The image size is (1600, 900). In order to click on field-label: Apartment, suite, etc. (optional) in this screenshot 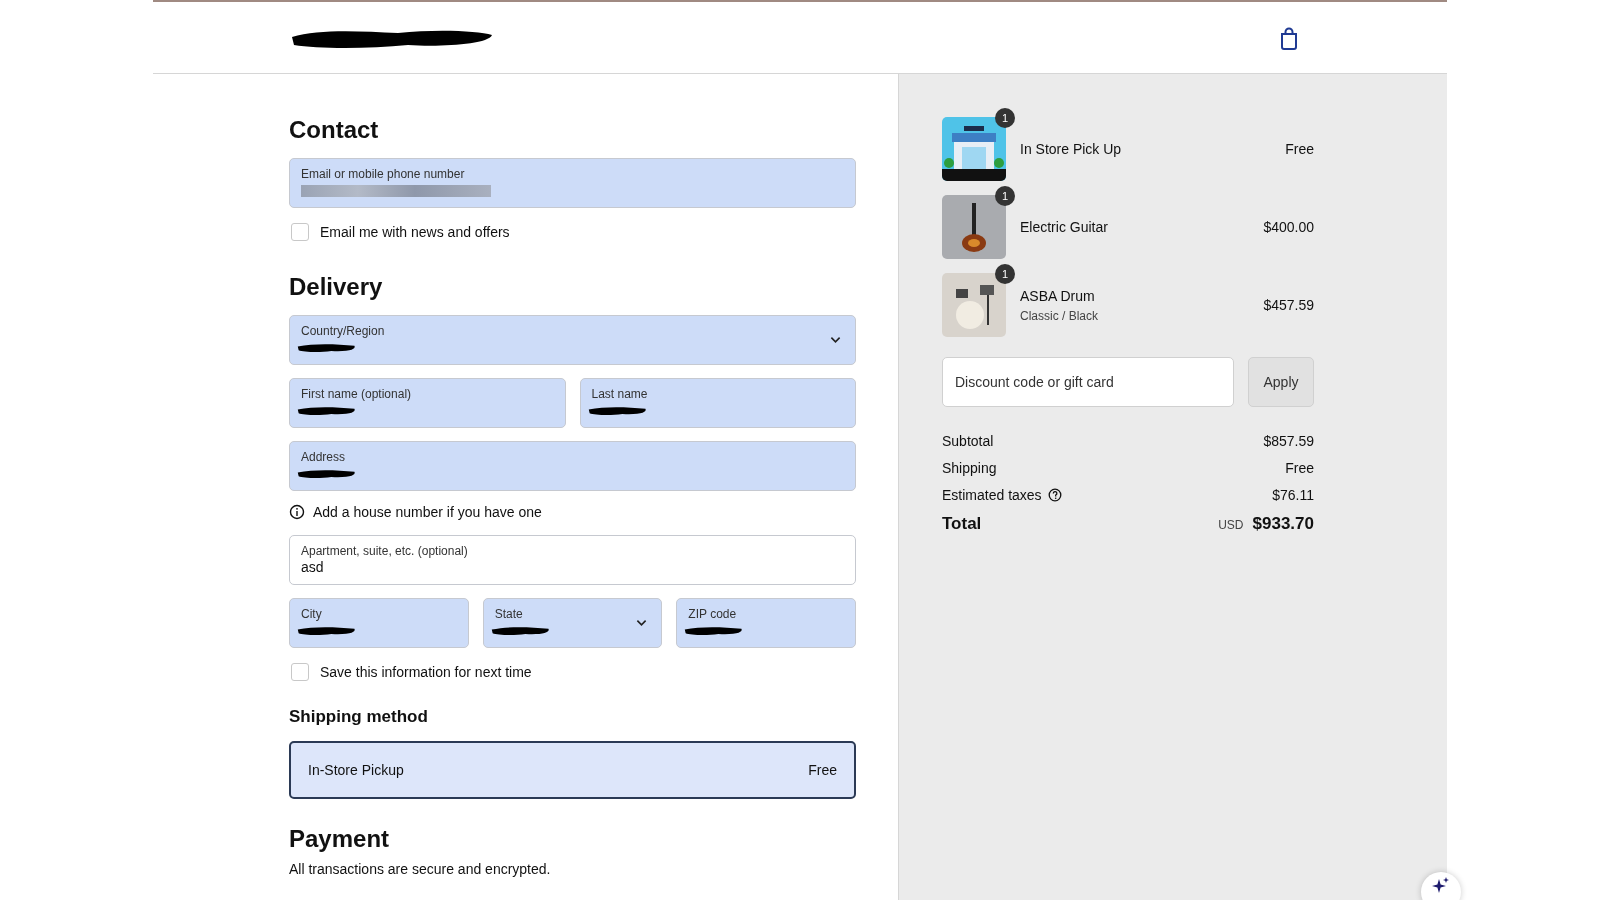, I will do `click(385, 551)`.